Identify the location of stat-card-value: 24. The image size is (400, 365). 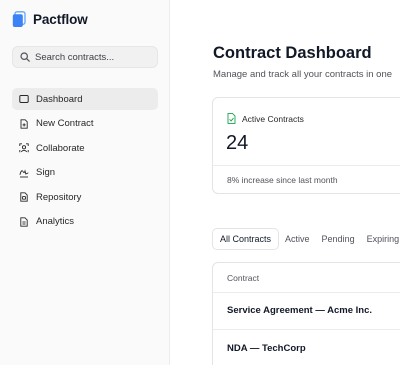
(237, 143).